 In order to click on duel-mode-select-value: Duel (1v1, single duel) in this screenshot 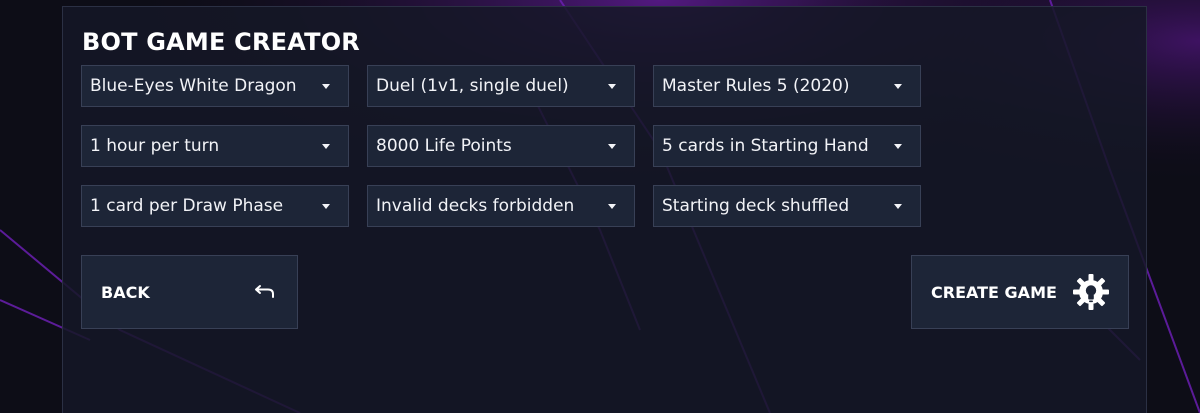, I will do `click(472, 86)`.